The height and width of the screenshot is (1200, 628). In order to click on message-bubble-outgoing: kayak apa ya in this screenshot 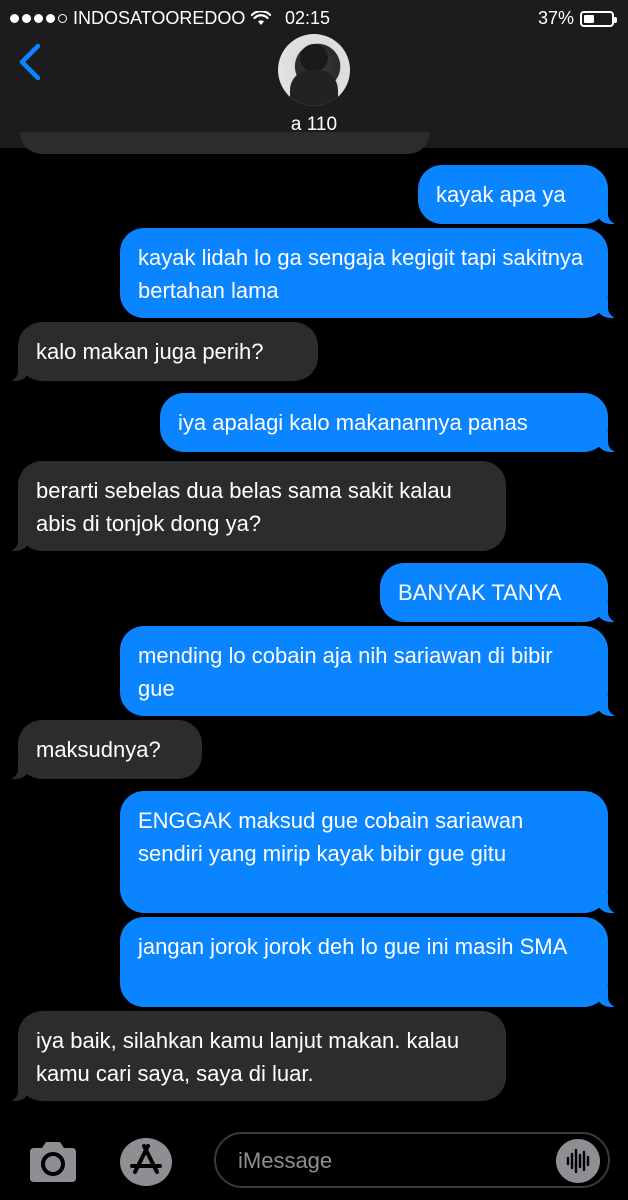, I will do `click(518, 194)`.